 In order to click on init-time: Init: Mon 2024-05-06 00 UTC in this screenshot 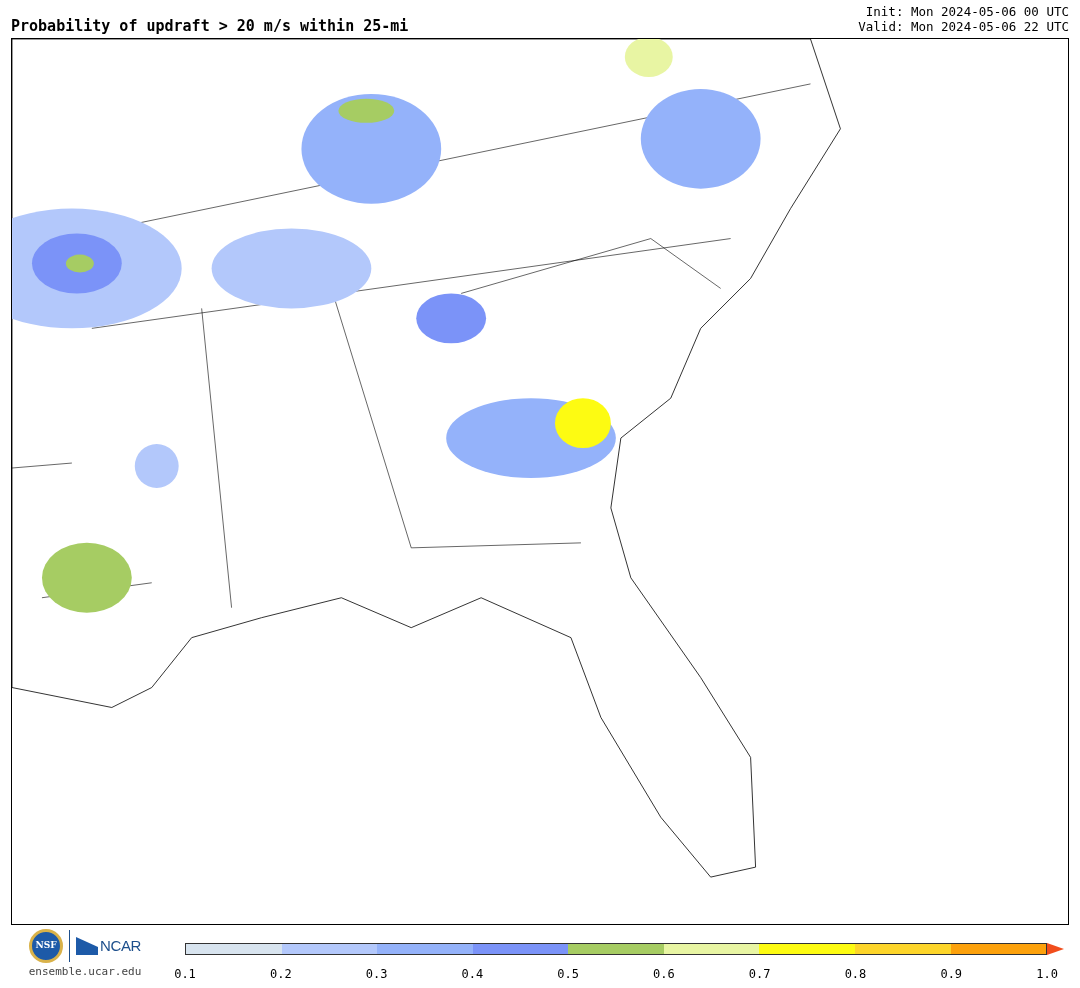, I will do `click(967, 11)`.